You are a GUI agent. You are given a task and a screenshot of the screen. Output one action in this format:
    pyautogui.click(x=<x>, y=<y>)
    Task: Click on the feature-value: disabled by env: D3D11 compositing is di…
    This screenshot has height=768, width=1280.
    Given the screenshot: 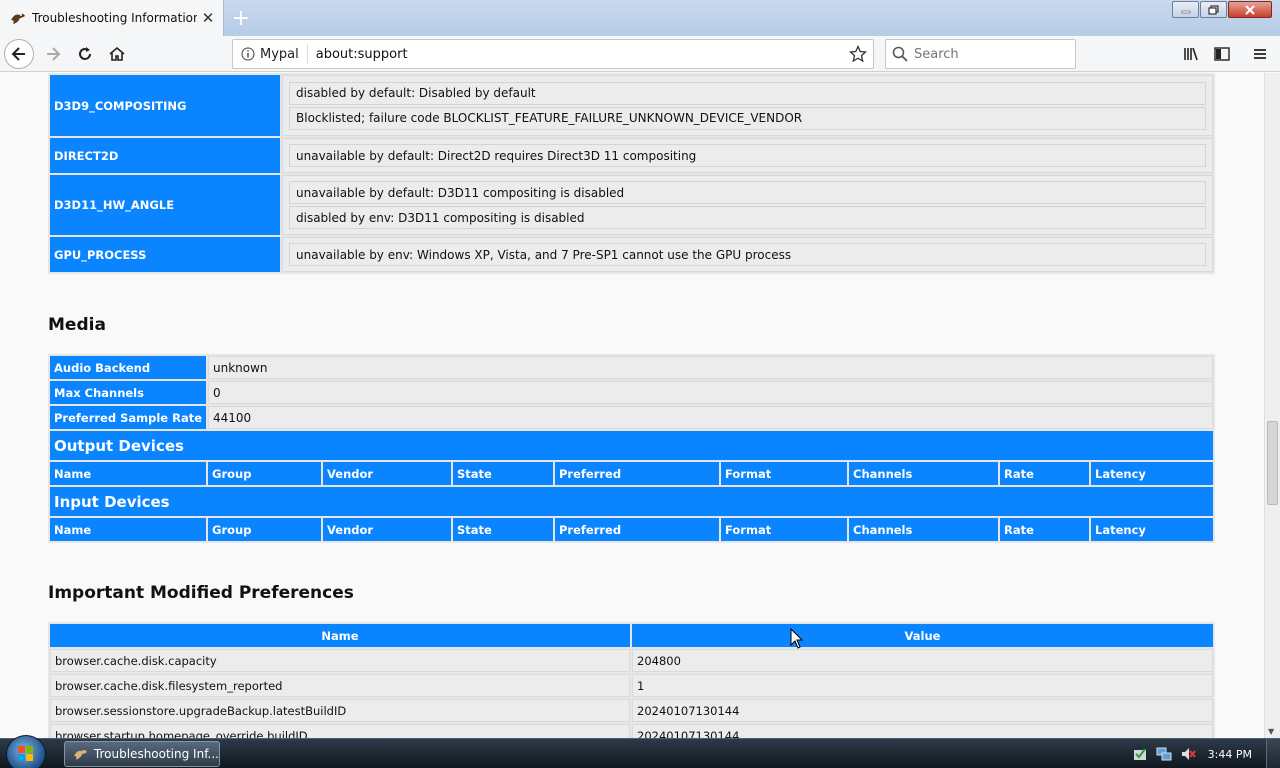 What is the action you would take?
    pyautogui.click(x=747, y=217)
    